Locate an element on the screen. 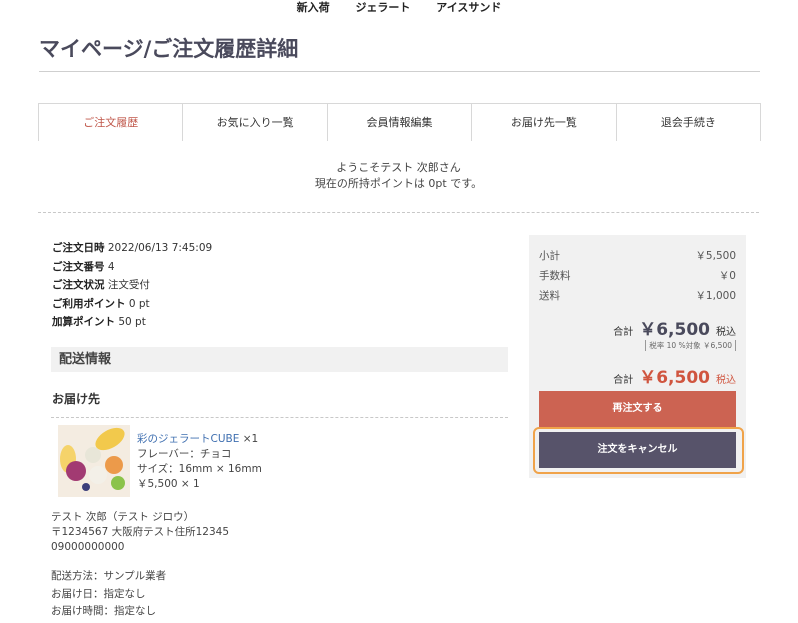 This screenshot has height=623, width=798. delivery-time: お届け時間：指定なし is located at coordinates (103, 611).